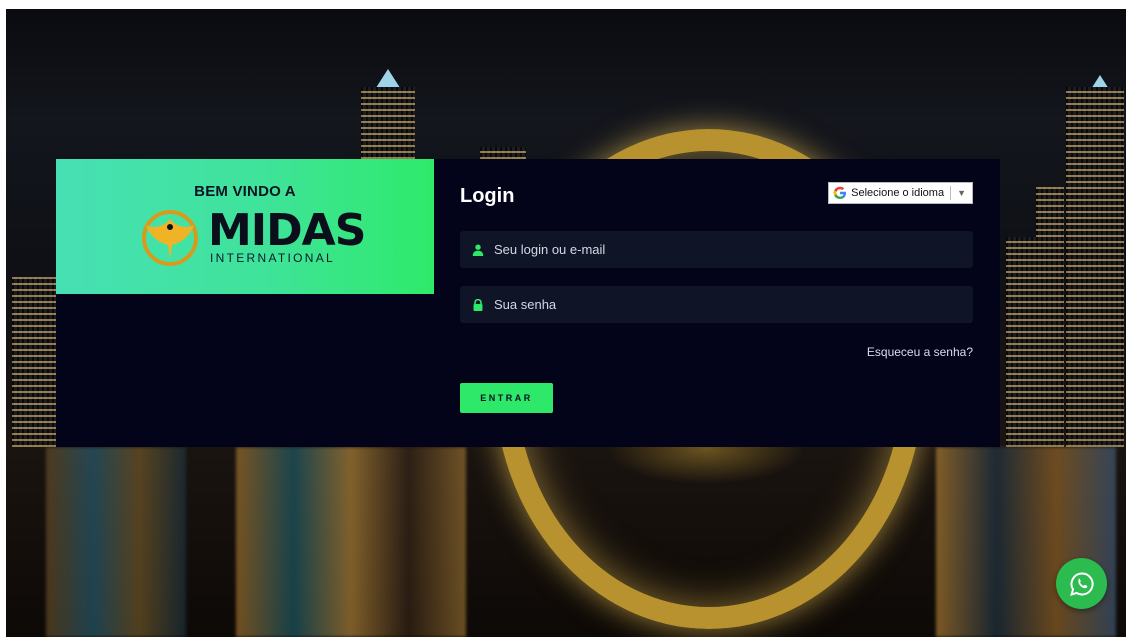 This screenshot has height=637, width=1131. I want to click on brand-panel: BEM VINDO A MIDAS INTERNATIONAL, so click(245, 226).